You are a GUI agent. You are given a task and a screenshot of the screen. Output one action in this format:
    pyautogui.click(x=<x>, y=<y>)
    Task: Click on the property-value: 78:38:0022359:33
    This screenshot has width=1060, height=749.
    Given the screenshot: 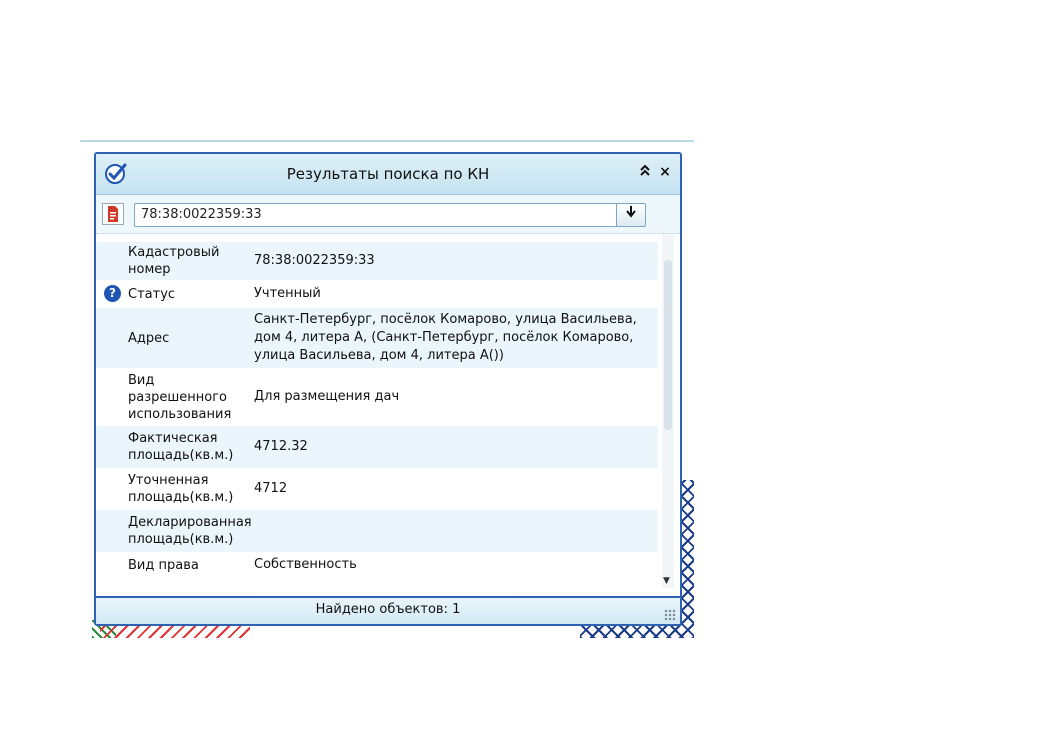 What is the action you would take?
    pyautogui.click(x=314, y=260)
    